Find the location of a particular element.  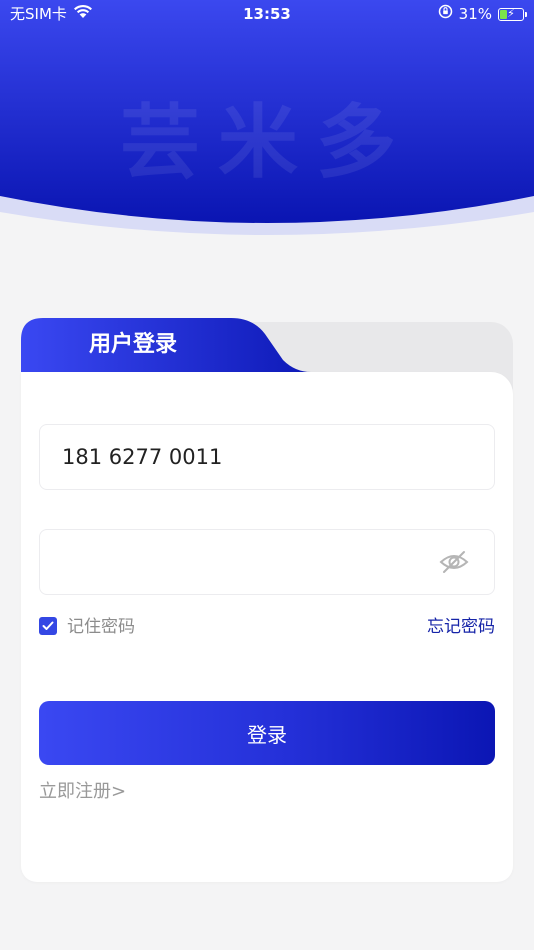

login-button: 登录 is located at coordinates (267, 733).